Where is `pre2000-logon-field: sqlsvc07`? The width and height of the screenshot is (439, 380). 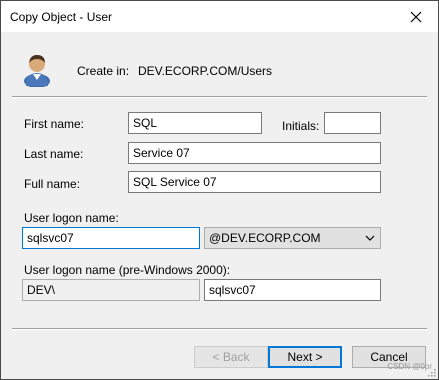 pre2000-logon-field: sqlsvc07 is located at coordinates (292, 290).